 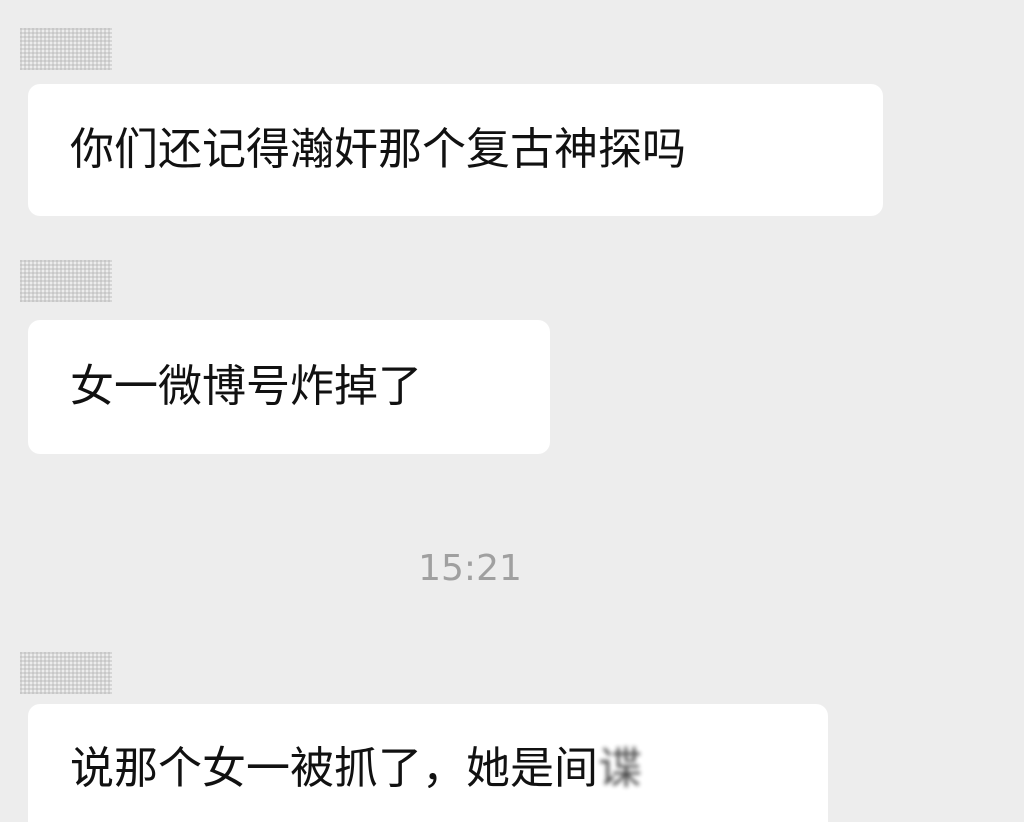 What do you see at coordinates (334, 768) in the screenshot?
I see `message-text: 说那个女一被抓了，她是间` at bounding box center [334, 768].